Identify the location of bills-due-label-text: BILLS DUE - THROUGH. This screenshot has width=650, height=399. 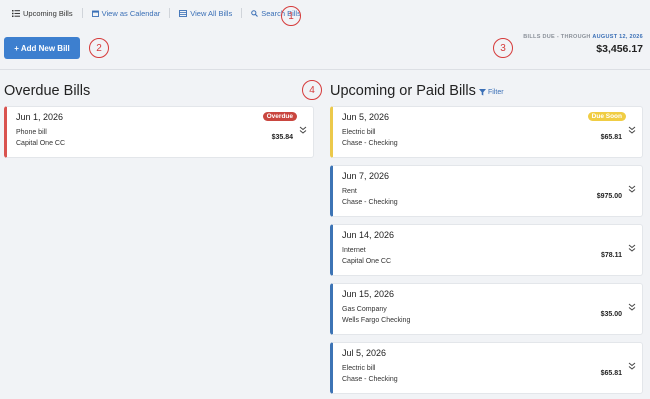
(557, 37).